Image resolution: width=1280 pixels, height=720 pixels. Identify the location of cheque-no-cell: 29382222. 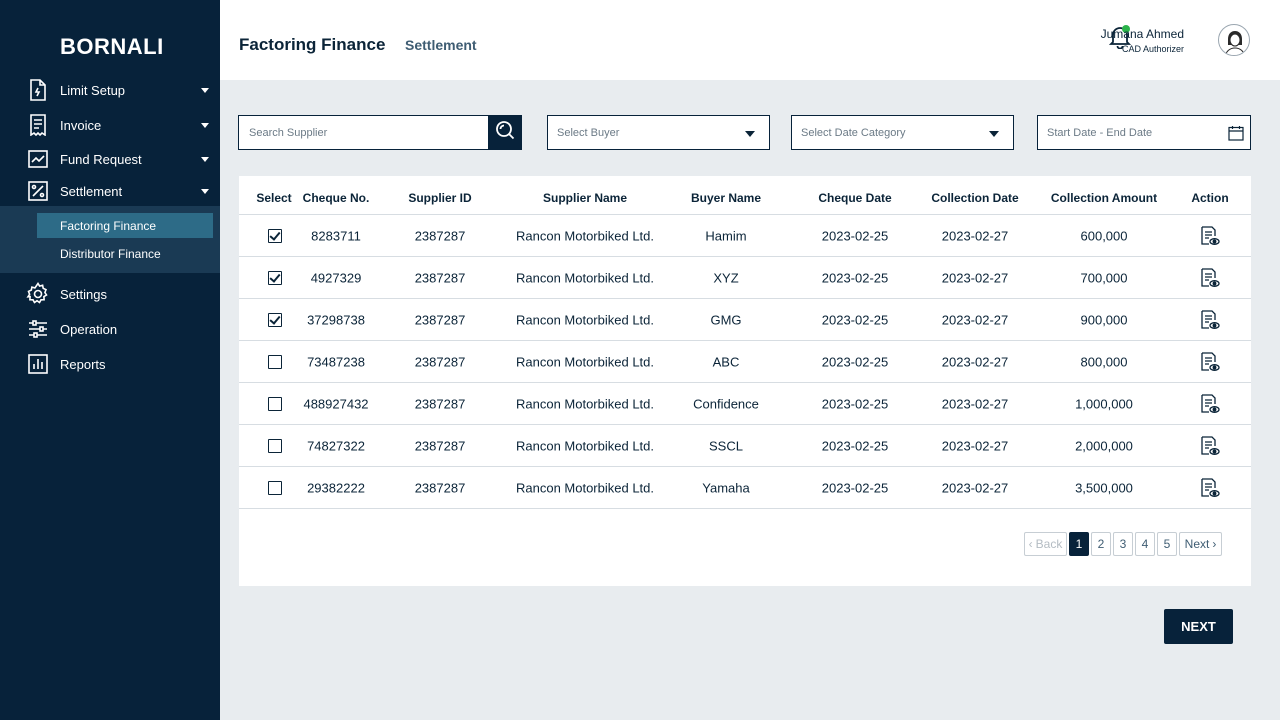
(336, 487).